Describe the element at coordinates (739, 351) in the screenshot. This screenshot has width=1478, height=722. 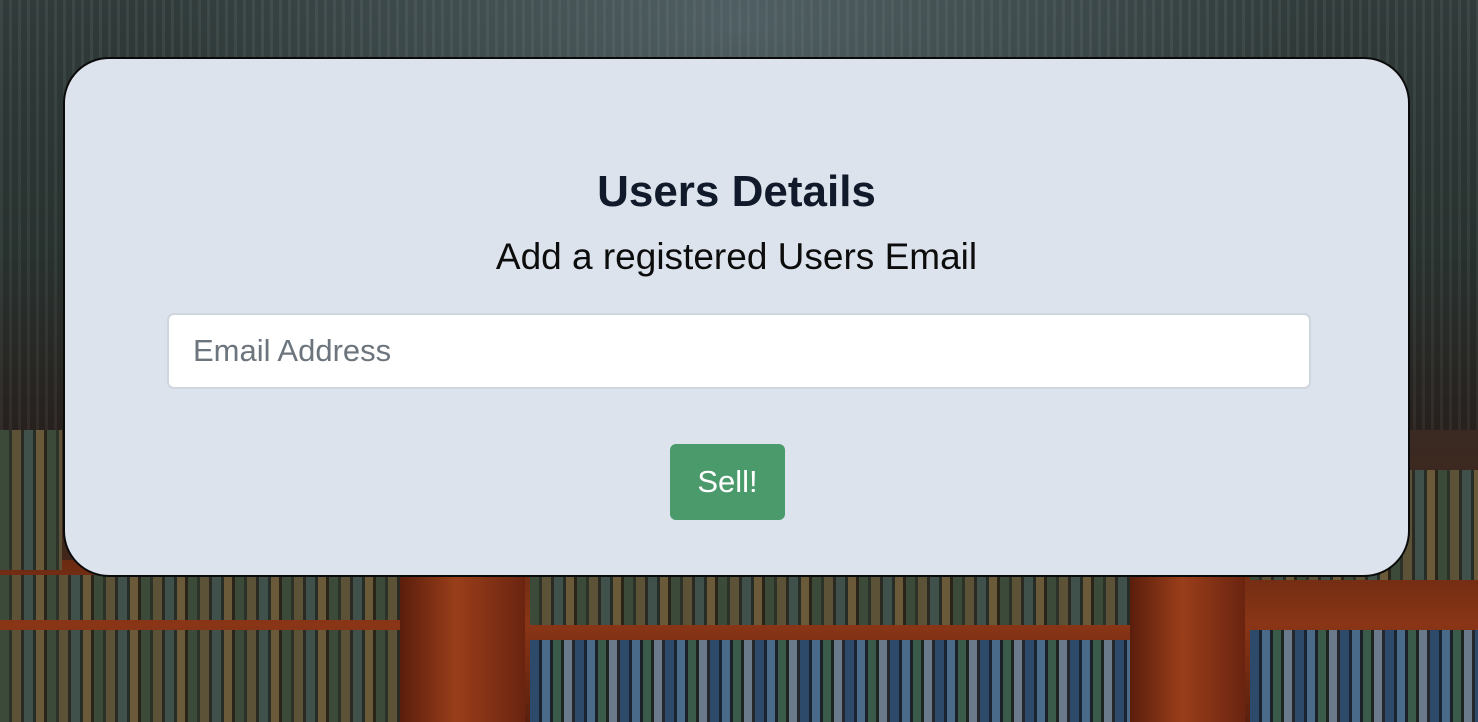
I see `email-field` at that location.